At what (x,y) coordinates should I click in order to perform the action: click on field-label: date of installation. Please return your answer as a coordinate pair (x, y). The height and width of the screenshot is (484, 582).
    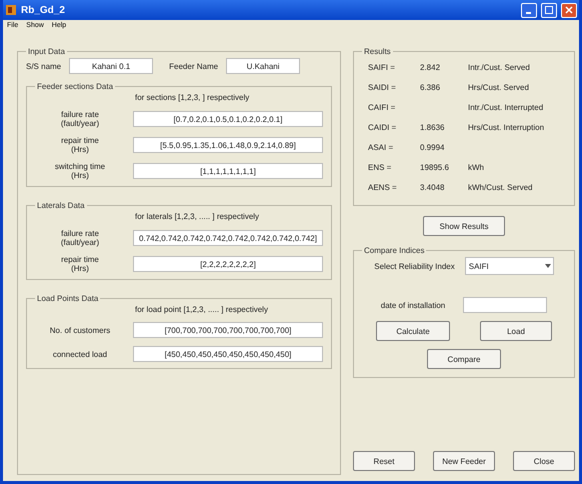
    Looking at the image, I should click on (413, 305).